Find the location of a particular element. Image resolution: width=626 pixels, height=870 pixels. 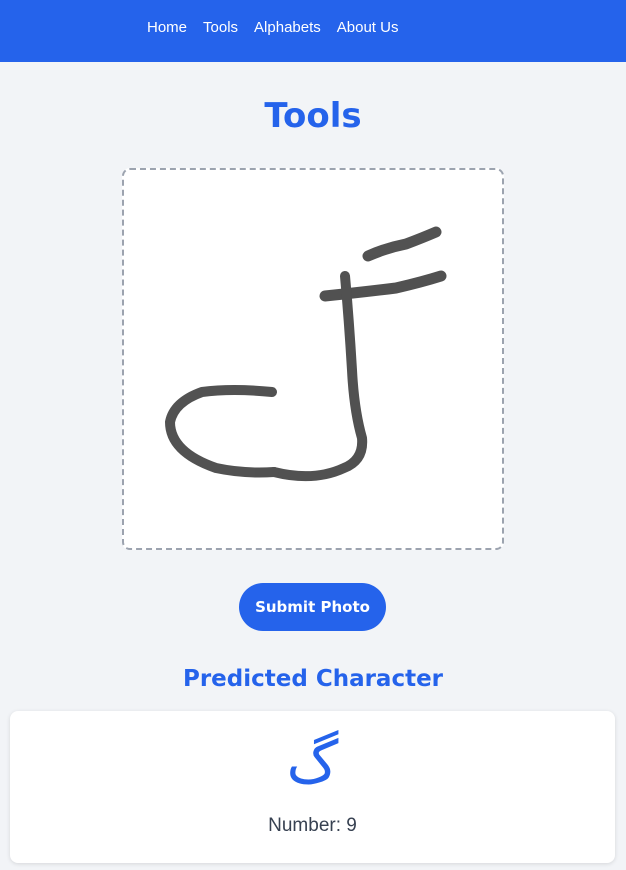

top-navbar: Home Tools Alphabets About Us is located at coordinates (313, 31).